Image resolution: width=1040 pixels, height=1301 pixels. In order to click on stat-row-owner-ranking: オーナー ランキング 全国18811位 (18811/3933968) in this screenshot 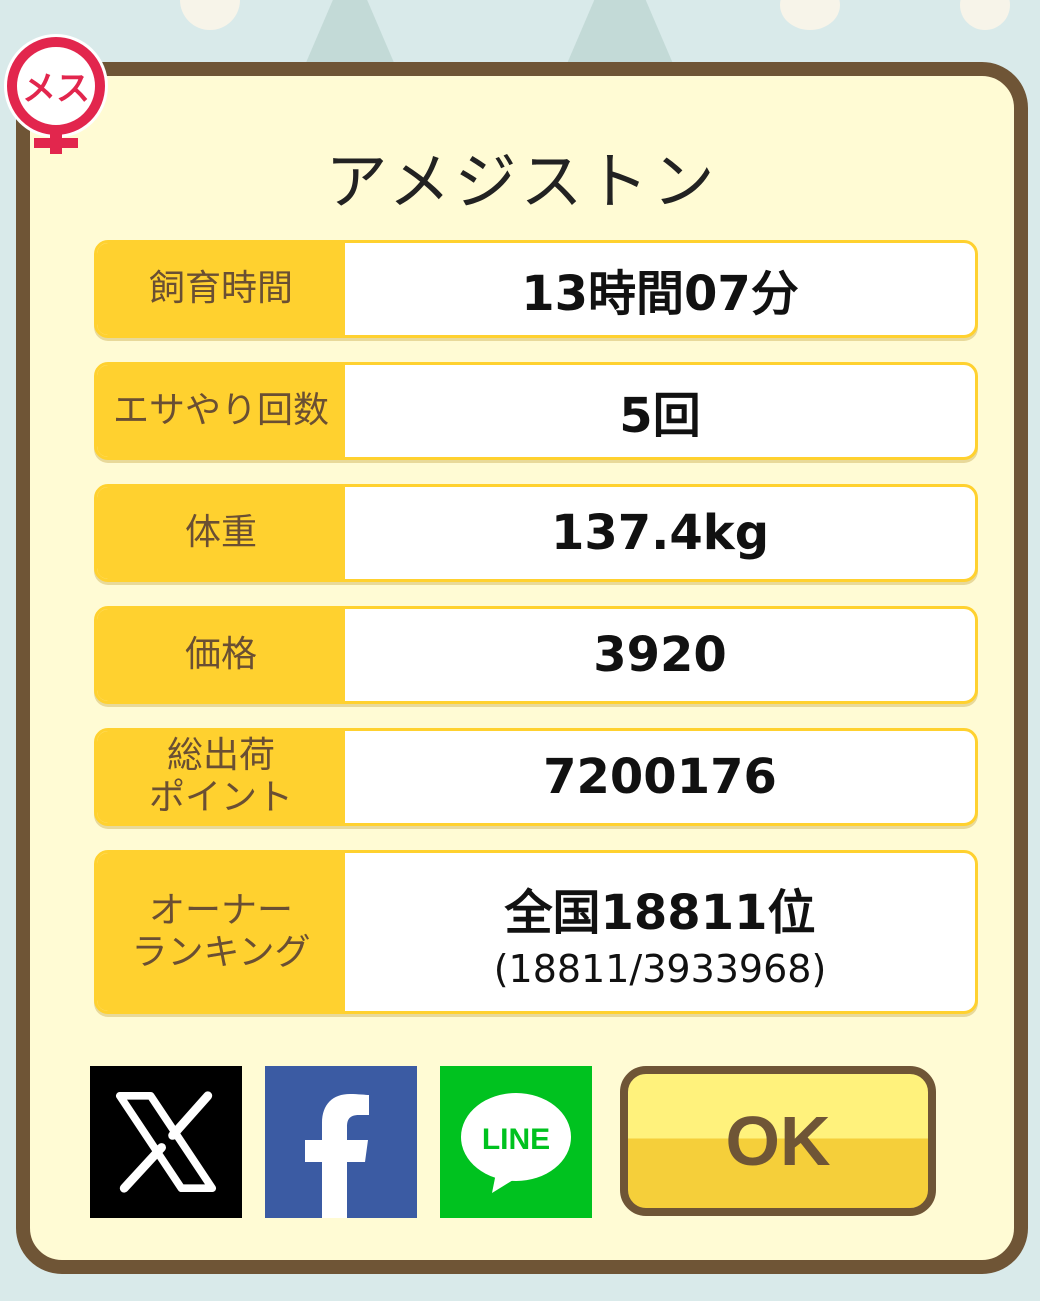, I will do `click(536, 932)`.